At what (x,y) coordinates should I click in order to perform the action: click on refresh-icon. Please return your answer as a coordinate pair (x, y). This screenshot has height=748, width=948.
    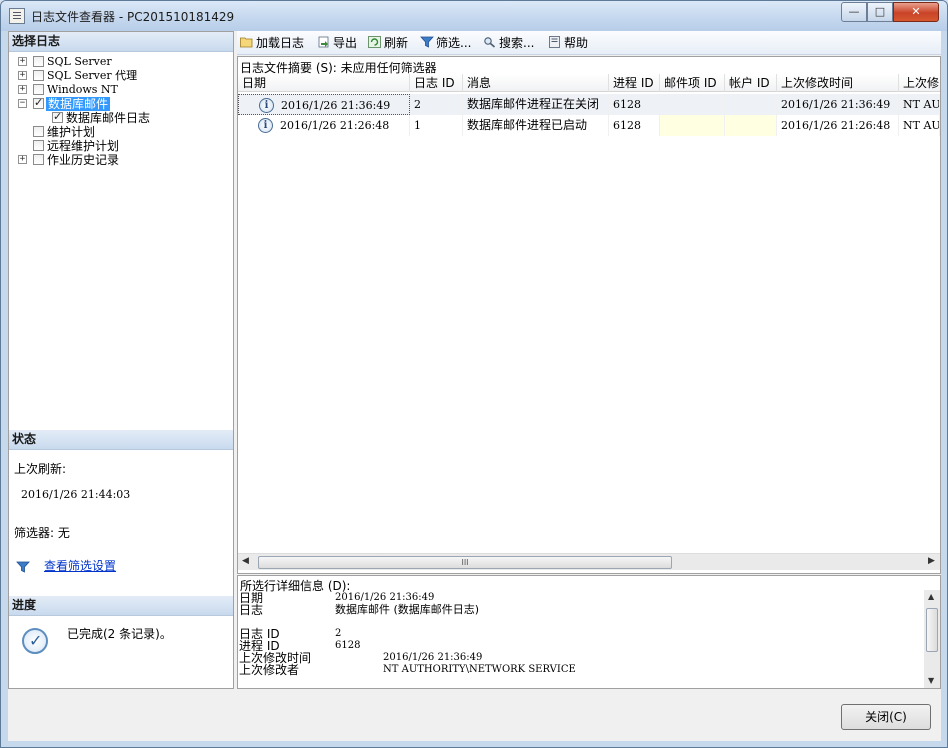
    Looking at the image, I should click on (374, 42).